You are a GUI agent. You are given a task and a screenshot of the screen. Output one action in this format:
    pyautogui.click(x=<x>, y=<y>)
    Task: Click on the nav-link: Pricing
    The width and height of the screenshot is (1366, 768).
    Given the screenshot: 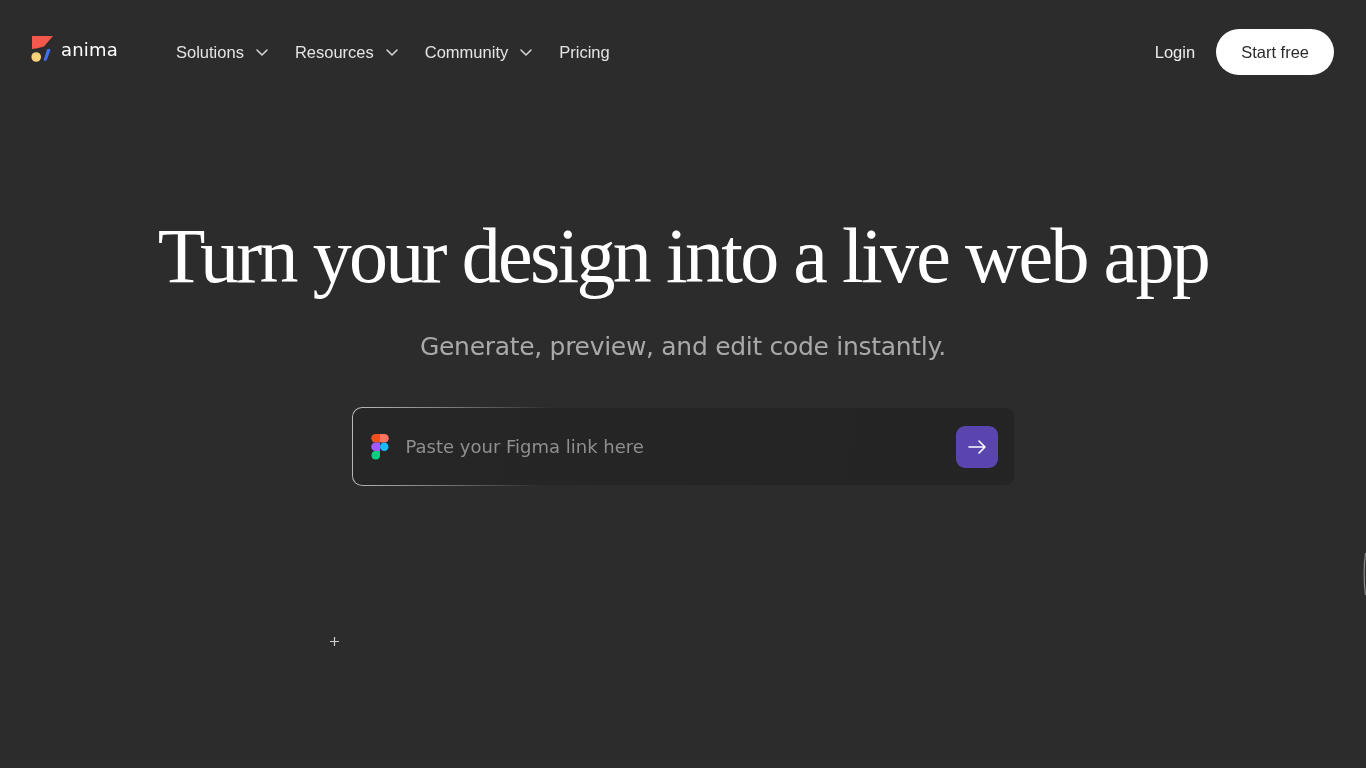 What is the action you would take?
    pyautogui.click(x=584, y=52)
    